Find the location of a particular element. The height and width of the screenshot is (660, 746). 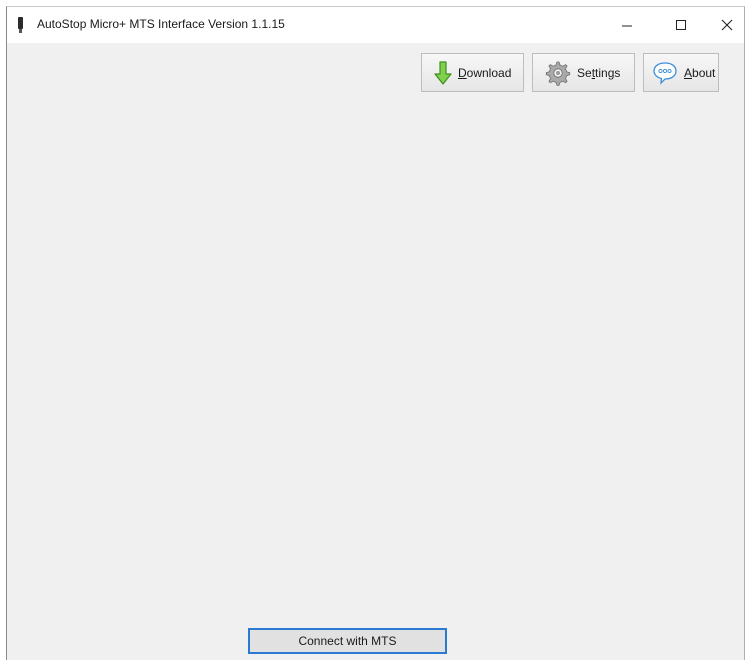

close-icon is located at coordinates (727, 25).